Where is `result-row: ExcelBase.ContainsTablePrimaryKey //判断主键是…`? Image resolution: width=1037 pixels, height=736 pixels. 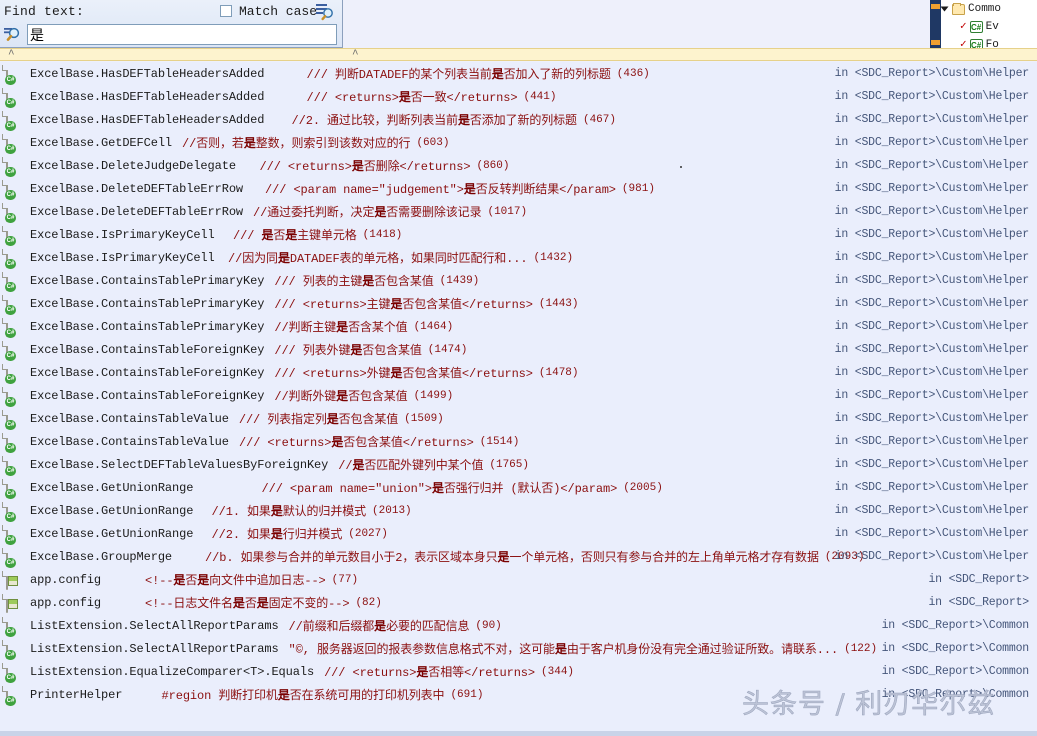
result-row: ExcelBase.ContainsTablePrimaryKey //判断主键是… is located at coordinates (518, 326).